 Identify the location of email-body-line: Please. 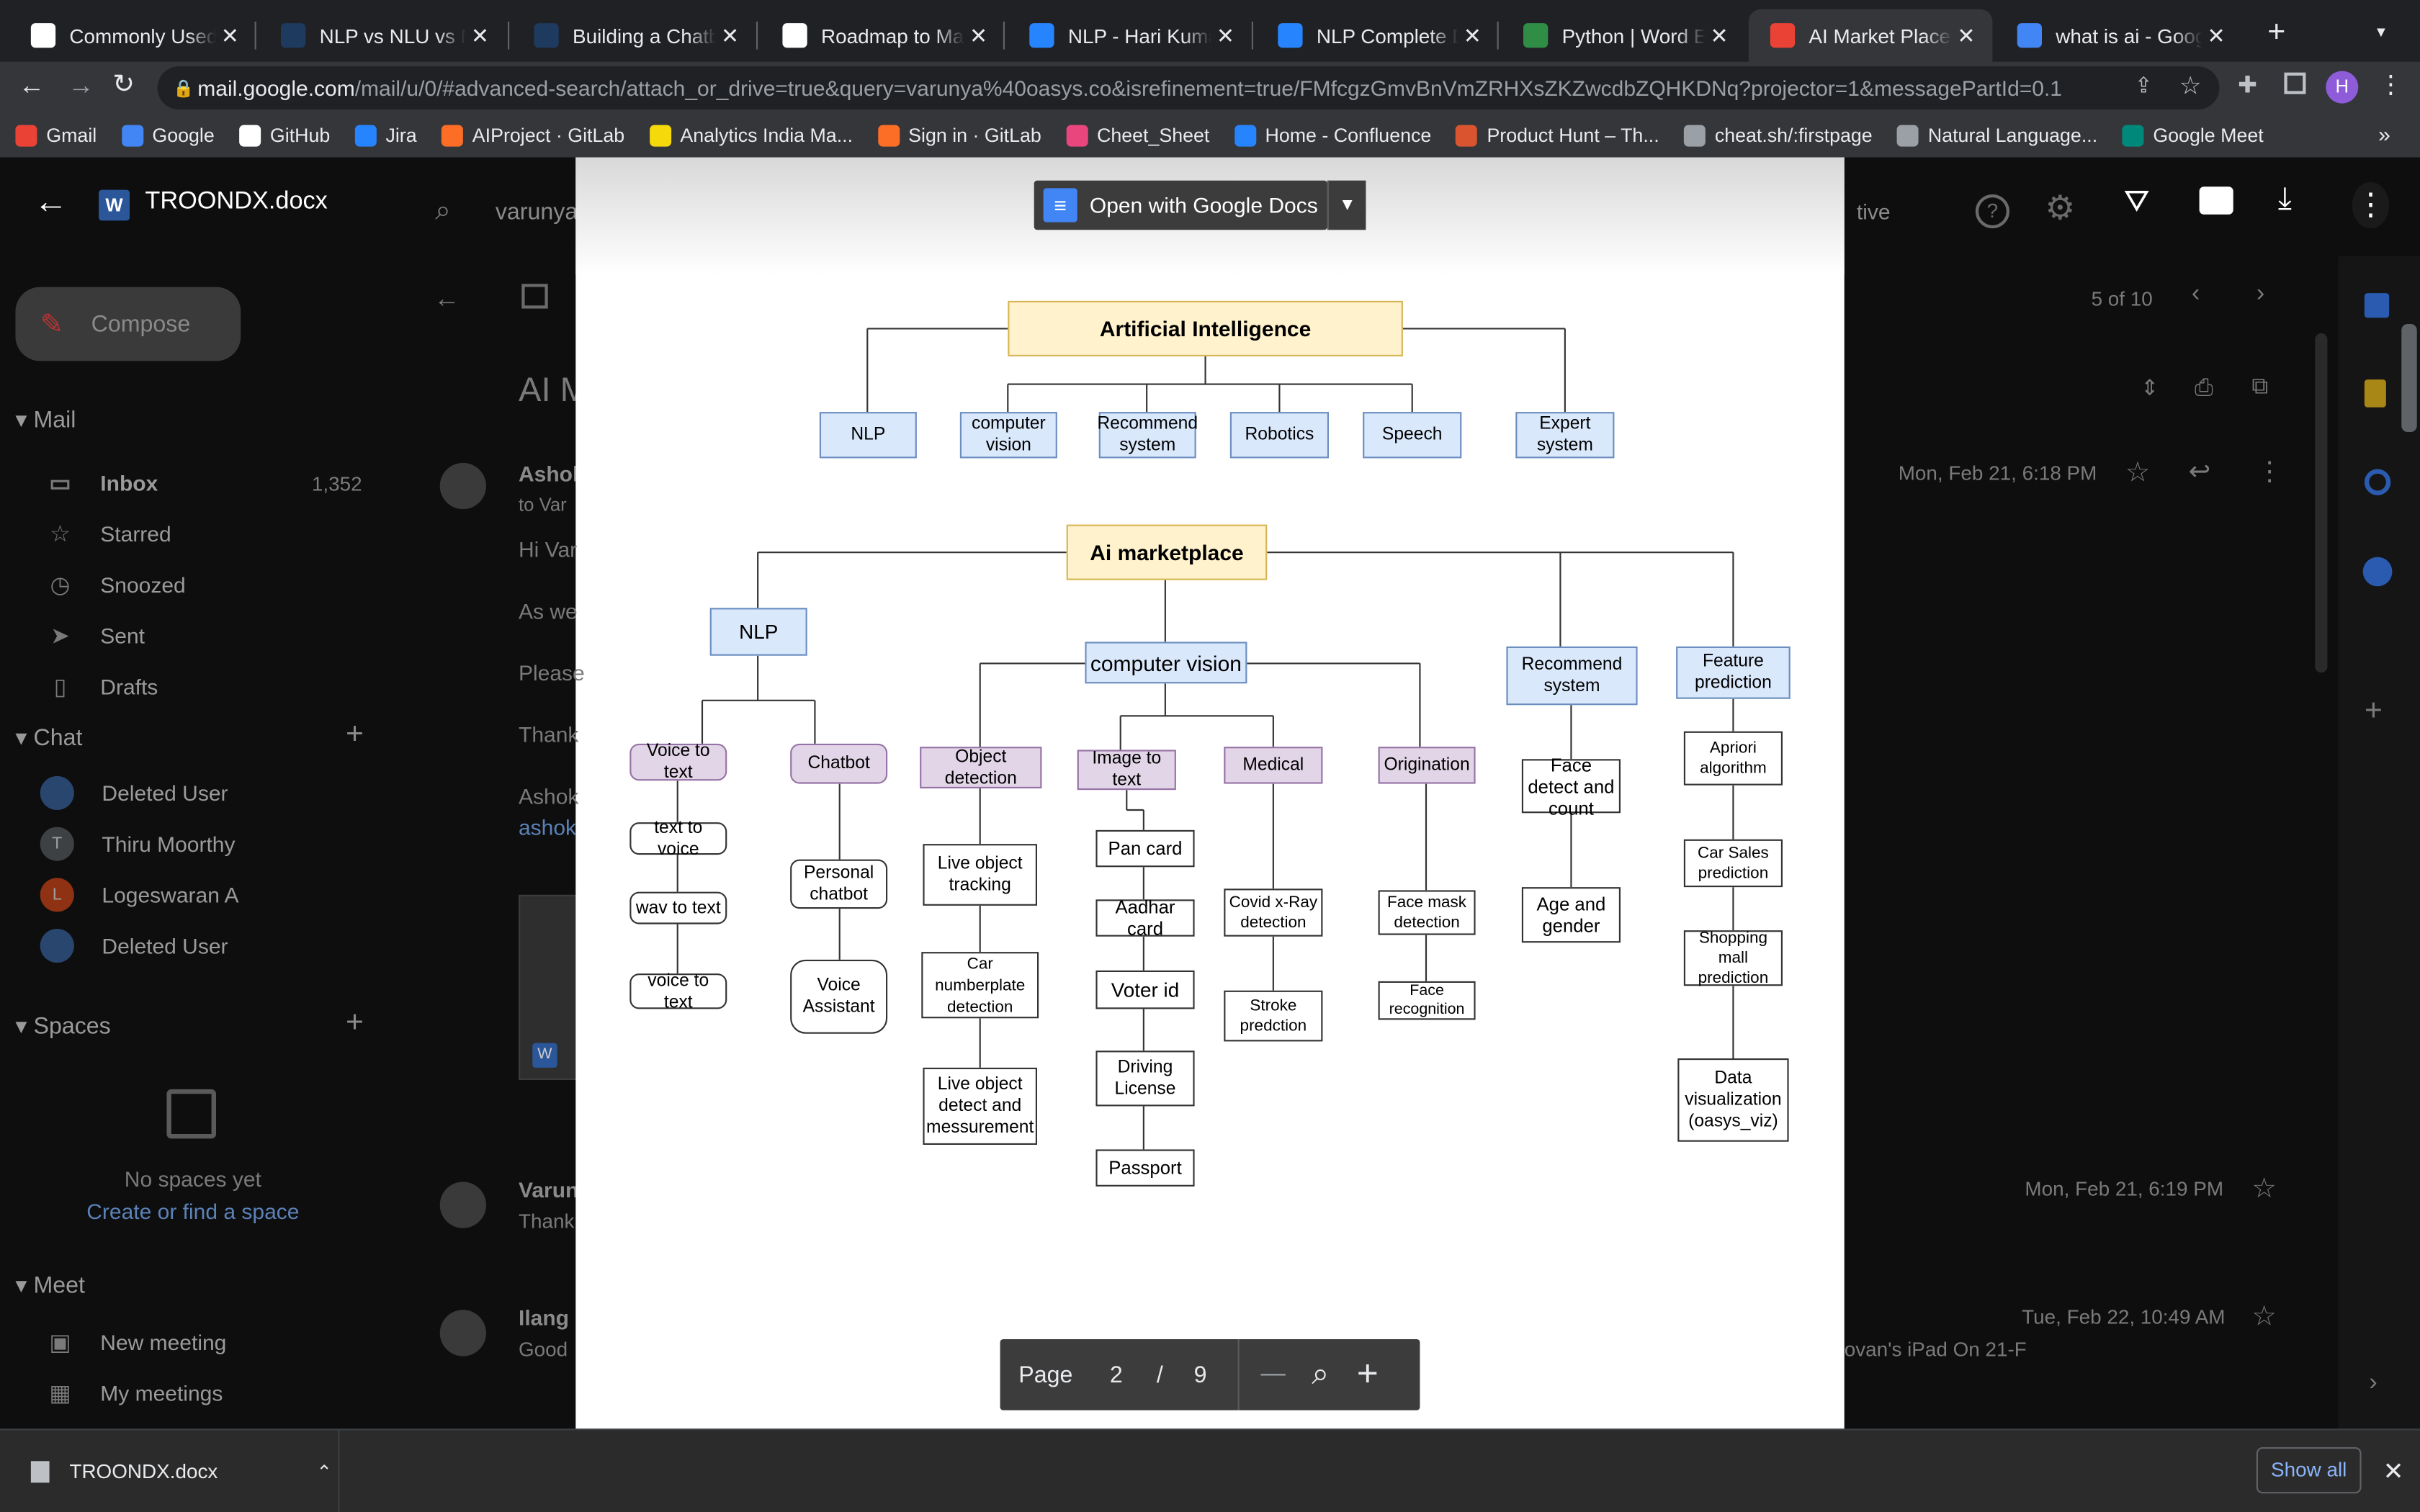
(552, 672).